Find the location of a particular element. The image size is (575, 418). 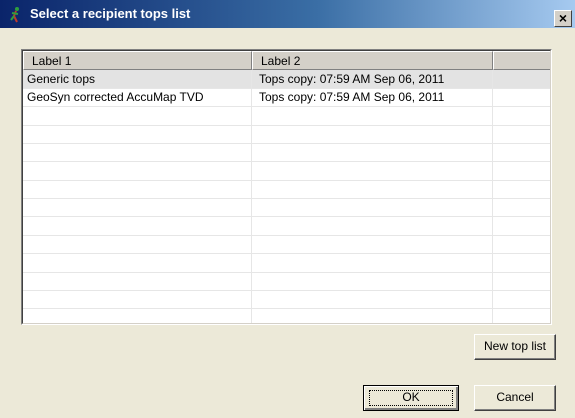

column-header-text: Label 1 is located at coordinates (52, 61).